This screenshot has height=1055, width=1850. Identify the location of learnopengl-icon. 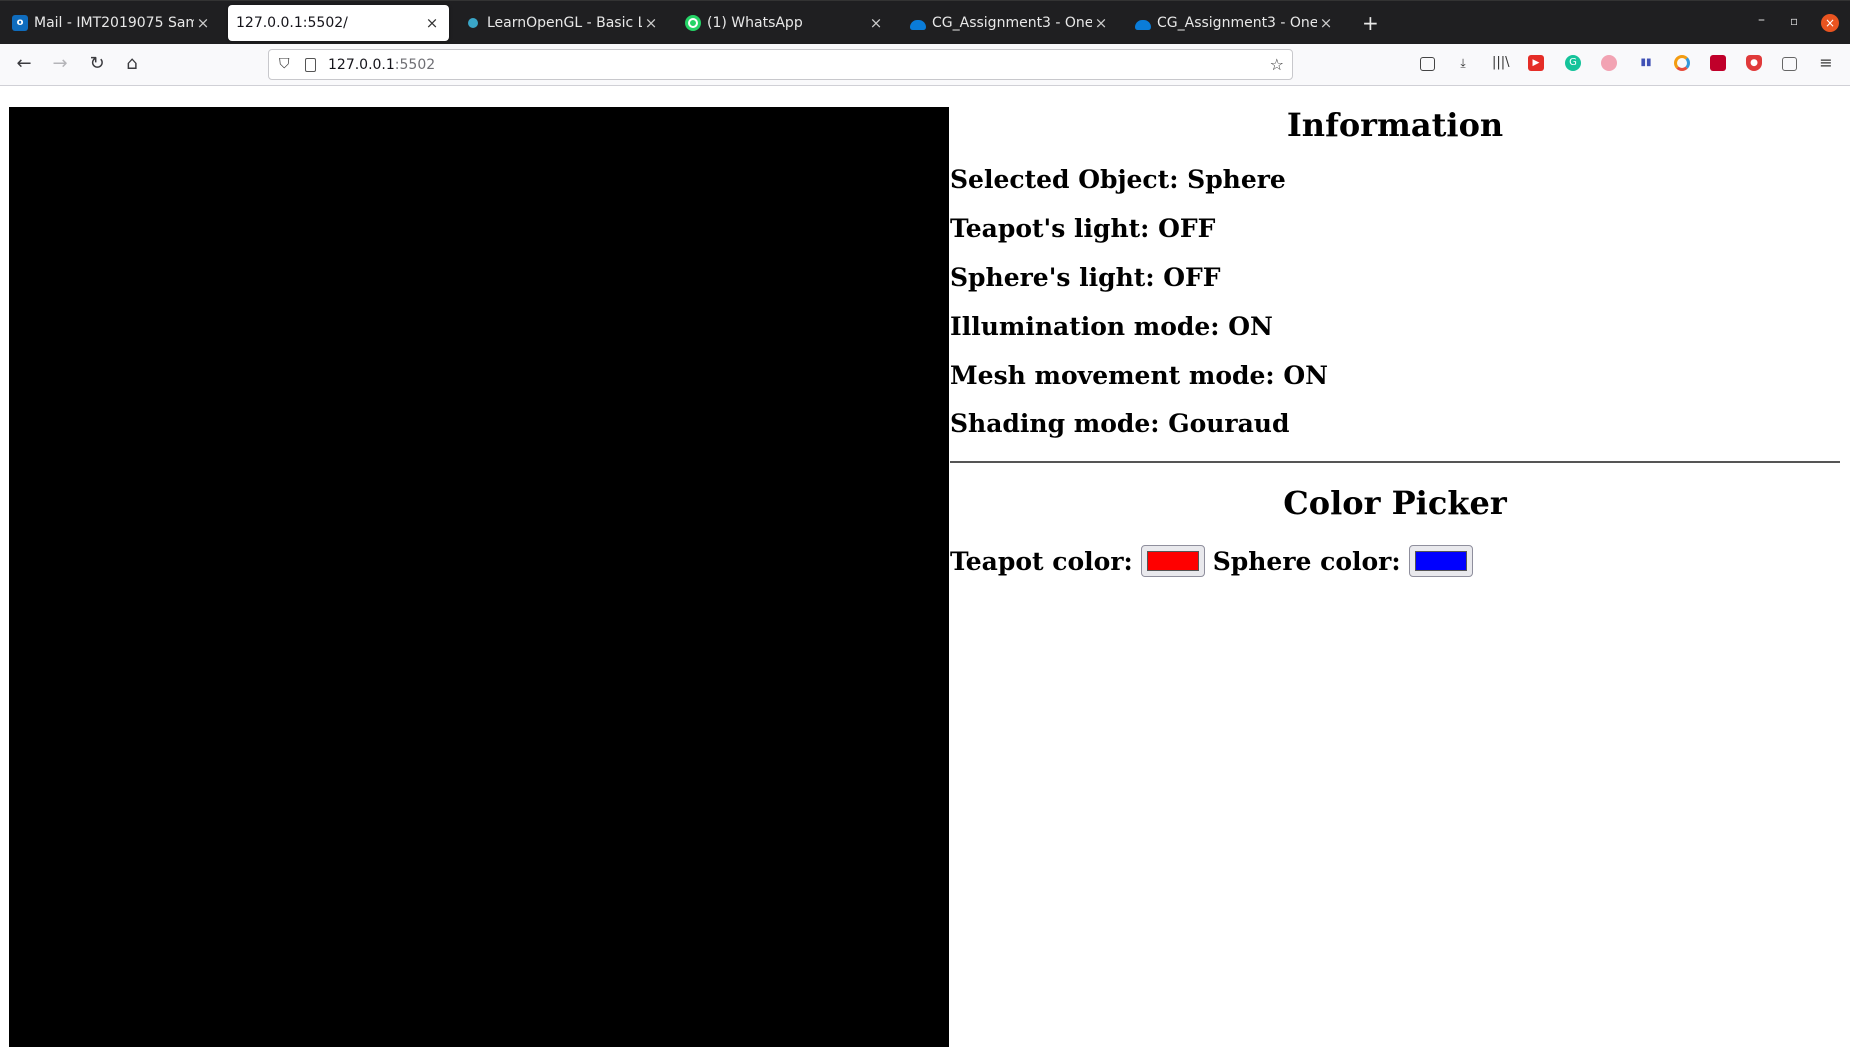
(473, 23).